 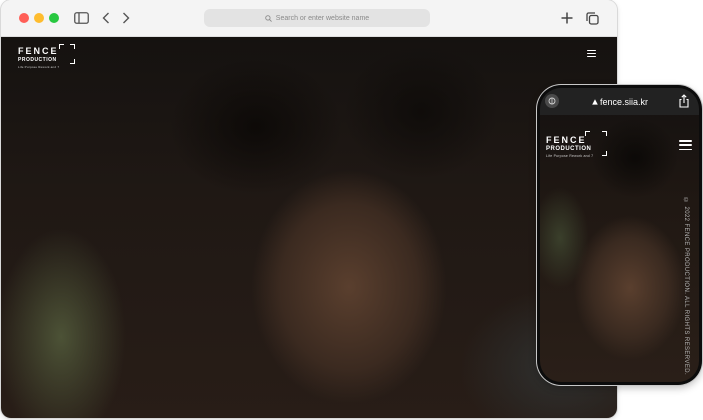 What do you see at coordinates (569, 149) in the screenshot?
I see `mobile-logo-production-text: PRODUCTION` at bounding box center [569, 149].